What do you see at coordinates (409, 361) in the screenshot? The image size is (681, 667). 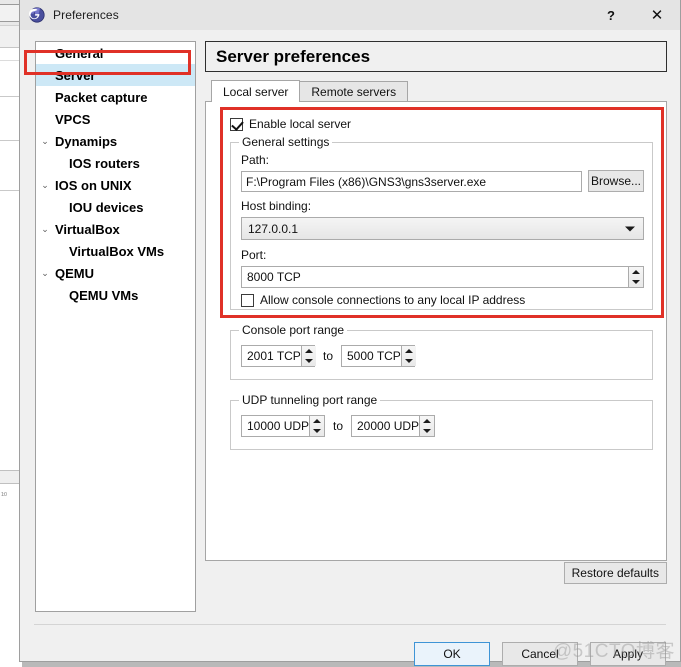 I see `console-port-to-down` at bounding box center [409, 361].